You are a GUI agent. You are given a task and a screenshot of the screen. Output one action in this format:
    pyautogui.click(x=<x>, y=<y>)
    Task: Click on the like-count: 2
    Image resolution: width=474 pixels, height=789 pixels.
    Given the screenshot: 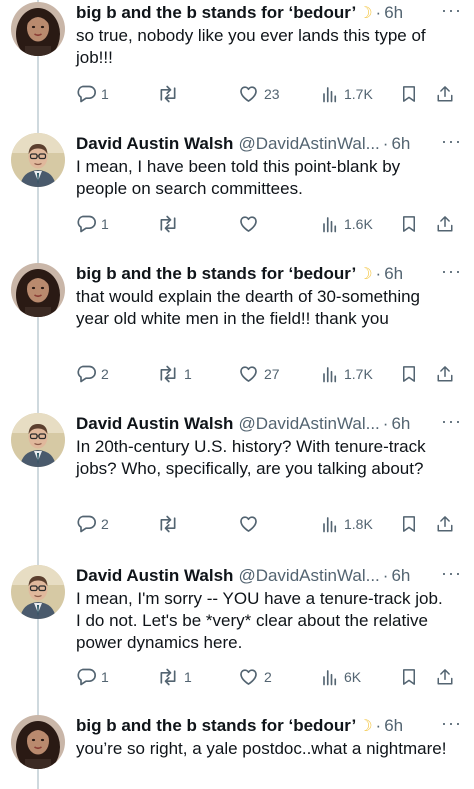 What is the action you would take?
    pyautogui.click(x=268, y=677)
    